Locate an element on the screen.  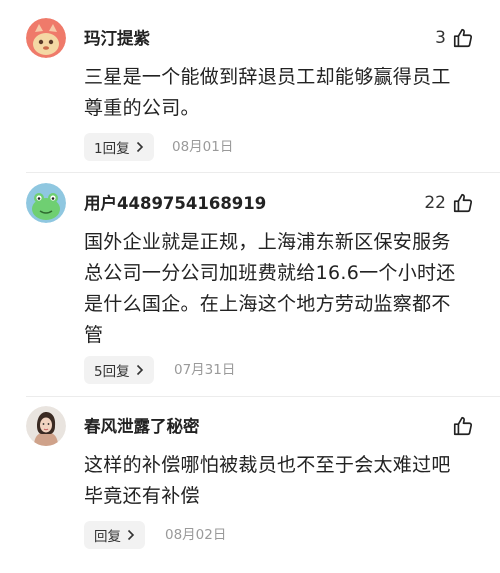
thumbs-up-icon is located at coordinates (463, 426).